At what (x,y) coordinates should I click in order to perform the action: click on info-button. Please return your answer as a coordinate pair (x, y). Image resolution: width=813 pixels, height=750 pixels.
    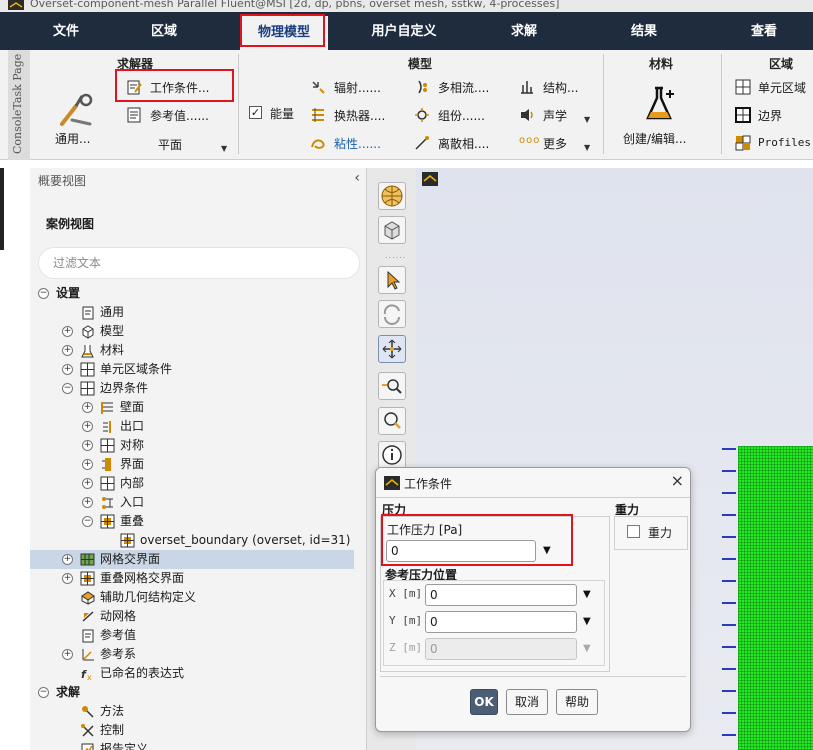
    Looking at the image, I should click on (392, 455).